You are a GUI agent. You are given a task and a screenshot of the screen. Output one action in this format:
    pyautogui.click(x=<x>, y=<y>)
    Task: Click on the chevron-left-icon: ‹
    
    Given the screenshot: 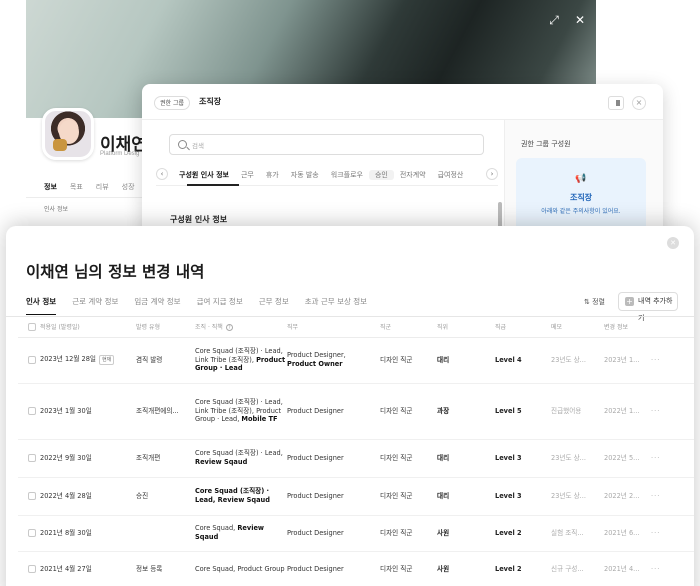 What is the action you would take?
    pyautogui.click(x=162, y=174)
    